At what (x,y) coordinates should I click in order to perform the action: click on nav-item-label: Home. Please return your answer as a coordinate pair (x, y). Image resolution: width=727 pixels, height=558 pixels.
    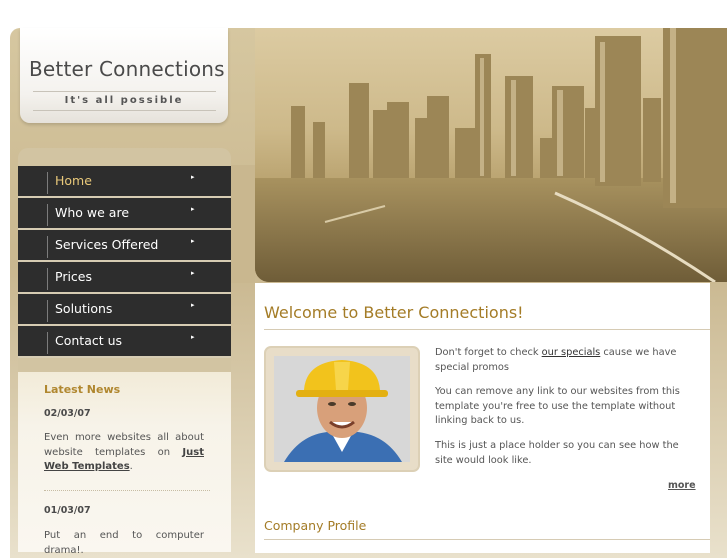
    Looking at the image, I should click on (73, 180).